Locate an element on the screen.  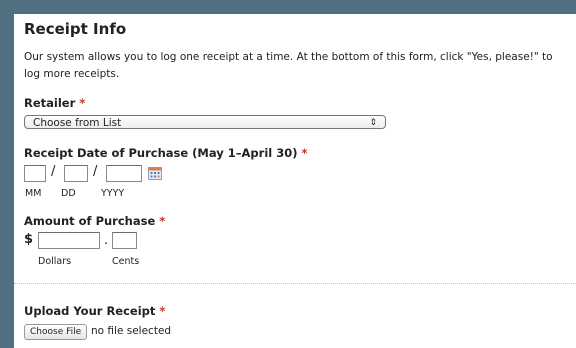
amount-label-row: Amount of Purchase * is located at coordinates (94, 221).